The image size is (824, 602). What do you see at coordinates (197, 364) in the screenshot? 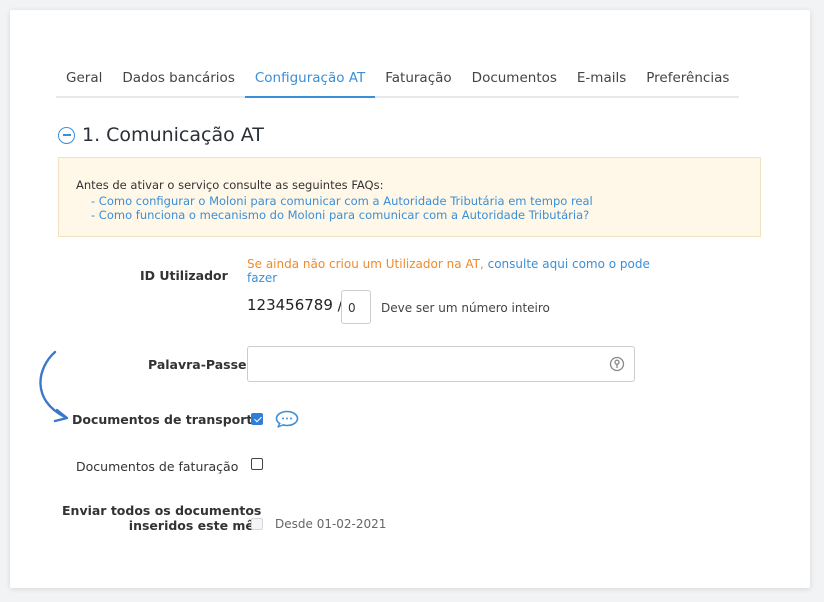
I see `password-label: Palavra-Passe` at bounding box center [197, 364].